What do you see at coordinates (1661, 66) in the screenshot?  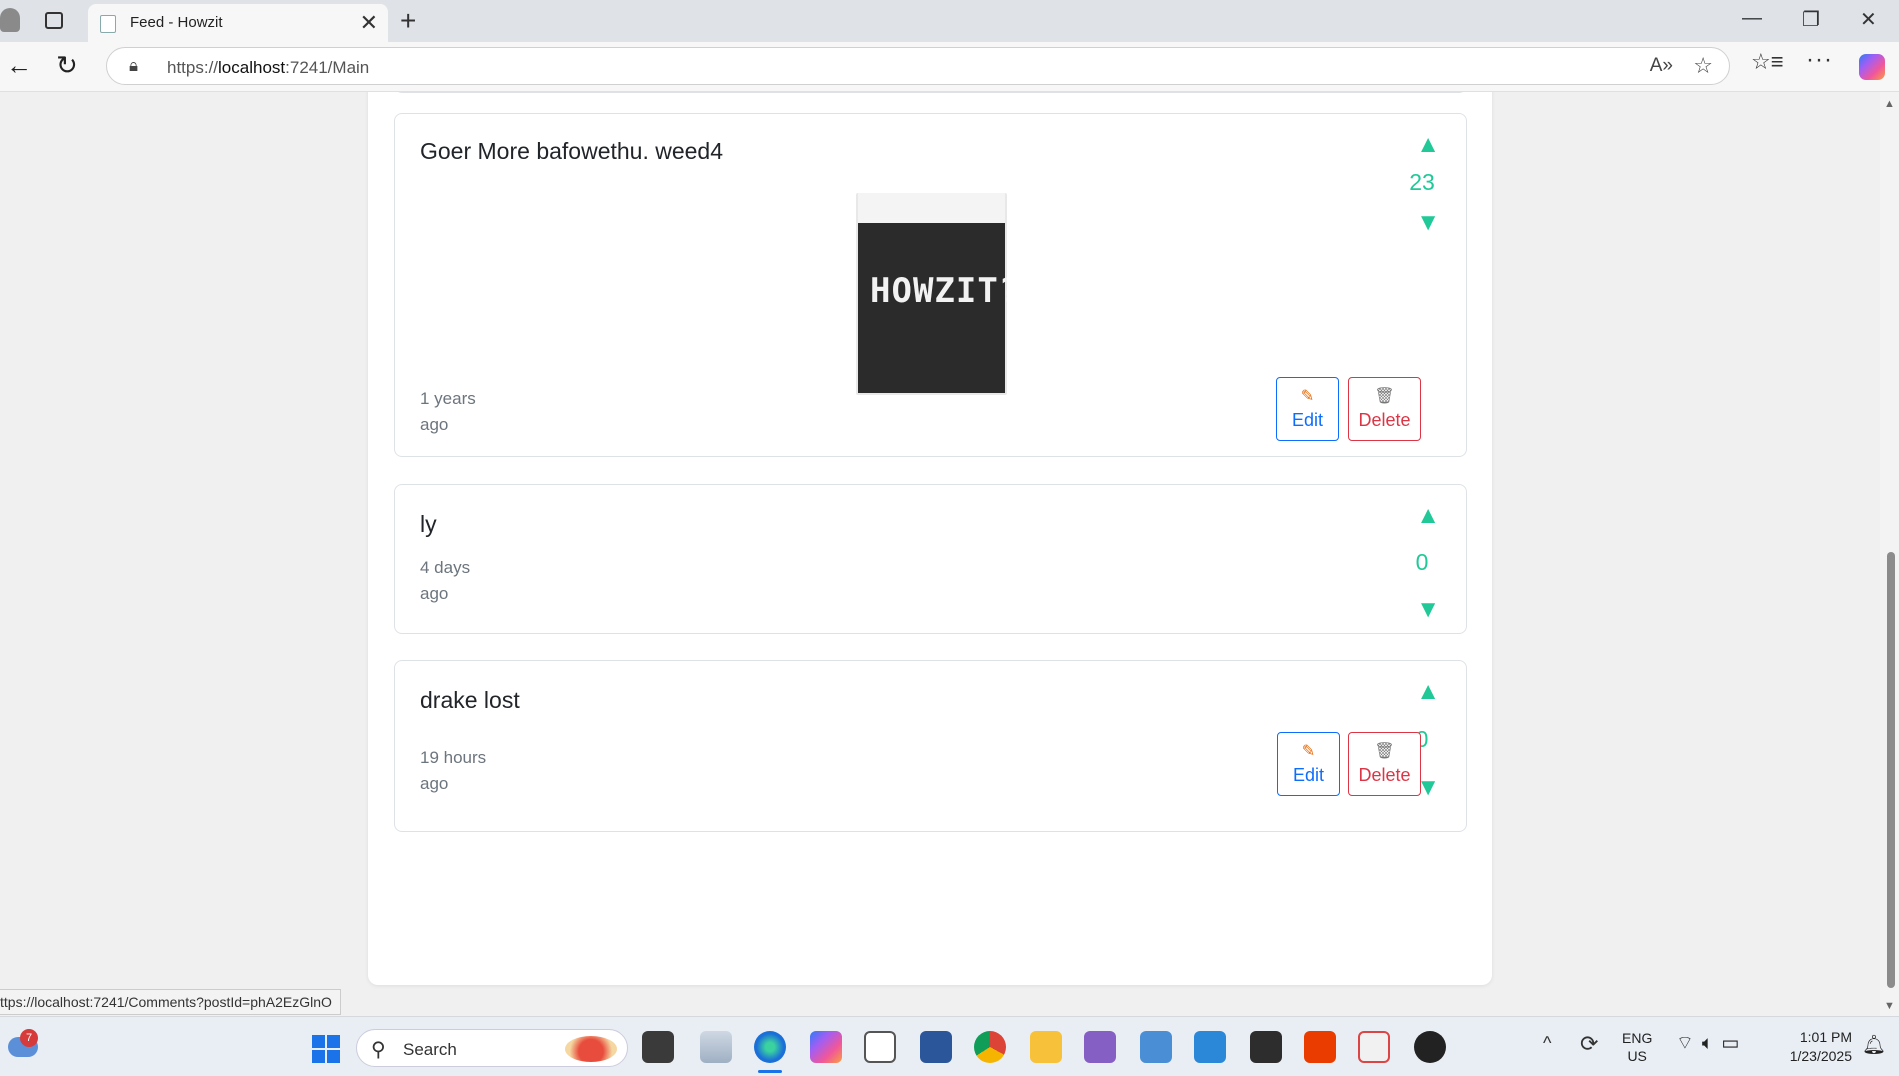 I see `read-aloud-icon: A»` at bounding box center [1661, 66].